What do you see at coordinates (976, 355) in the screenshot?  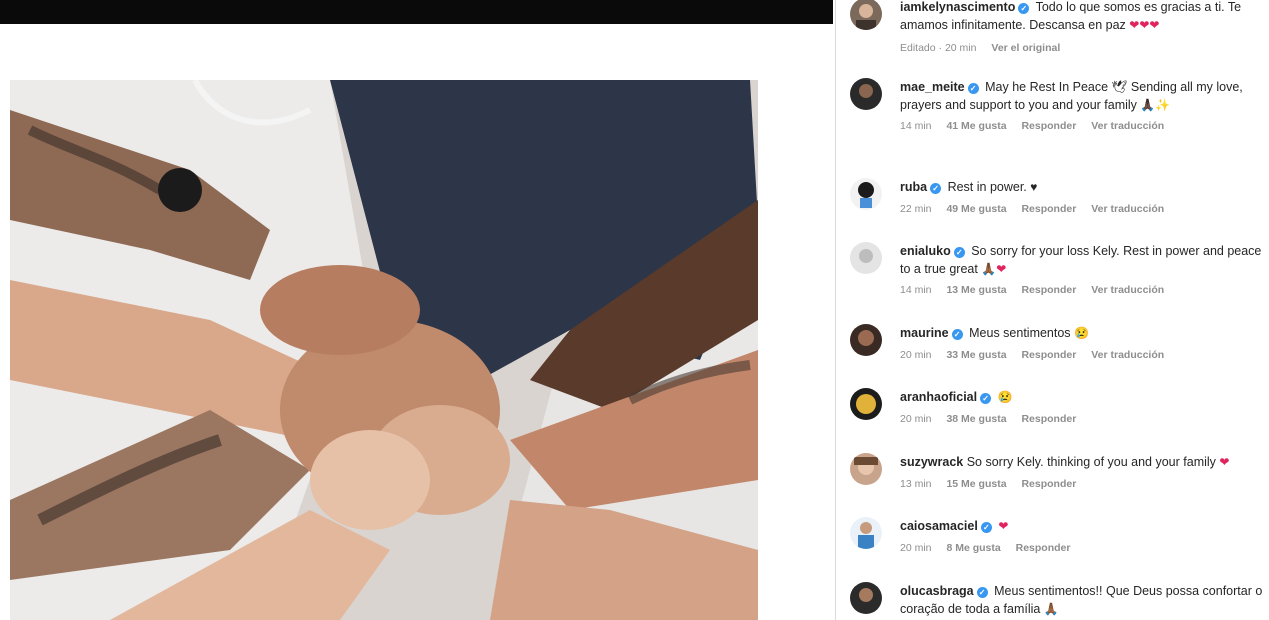 I see `like-count: 33 Me gusta` at bounding box center [976, 355].